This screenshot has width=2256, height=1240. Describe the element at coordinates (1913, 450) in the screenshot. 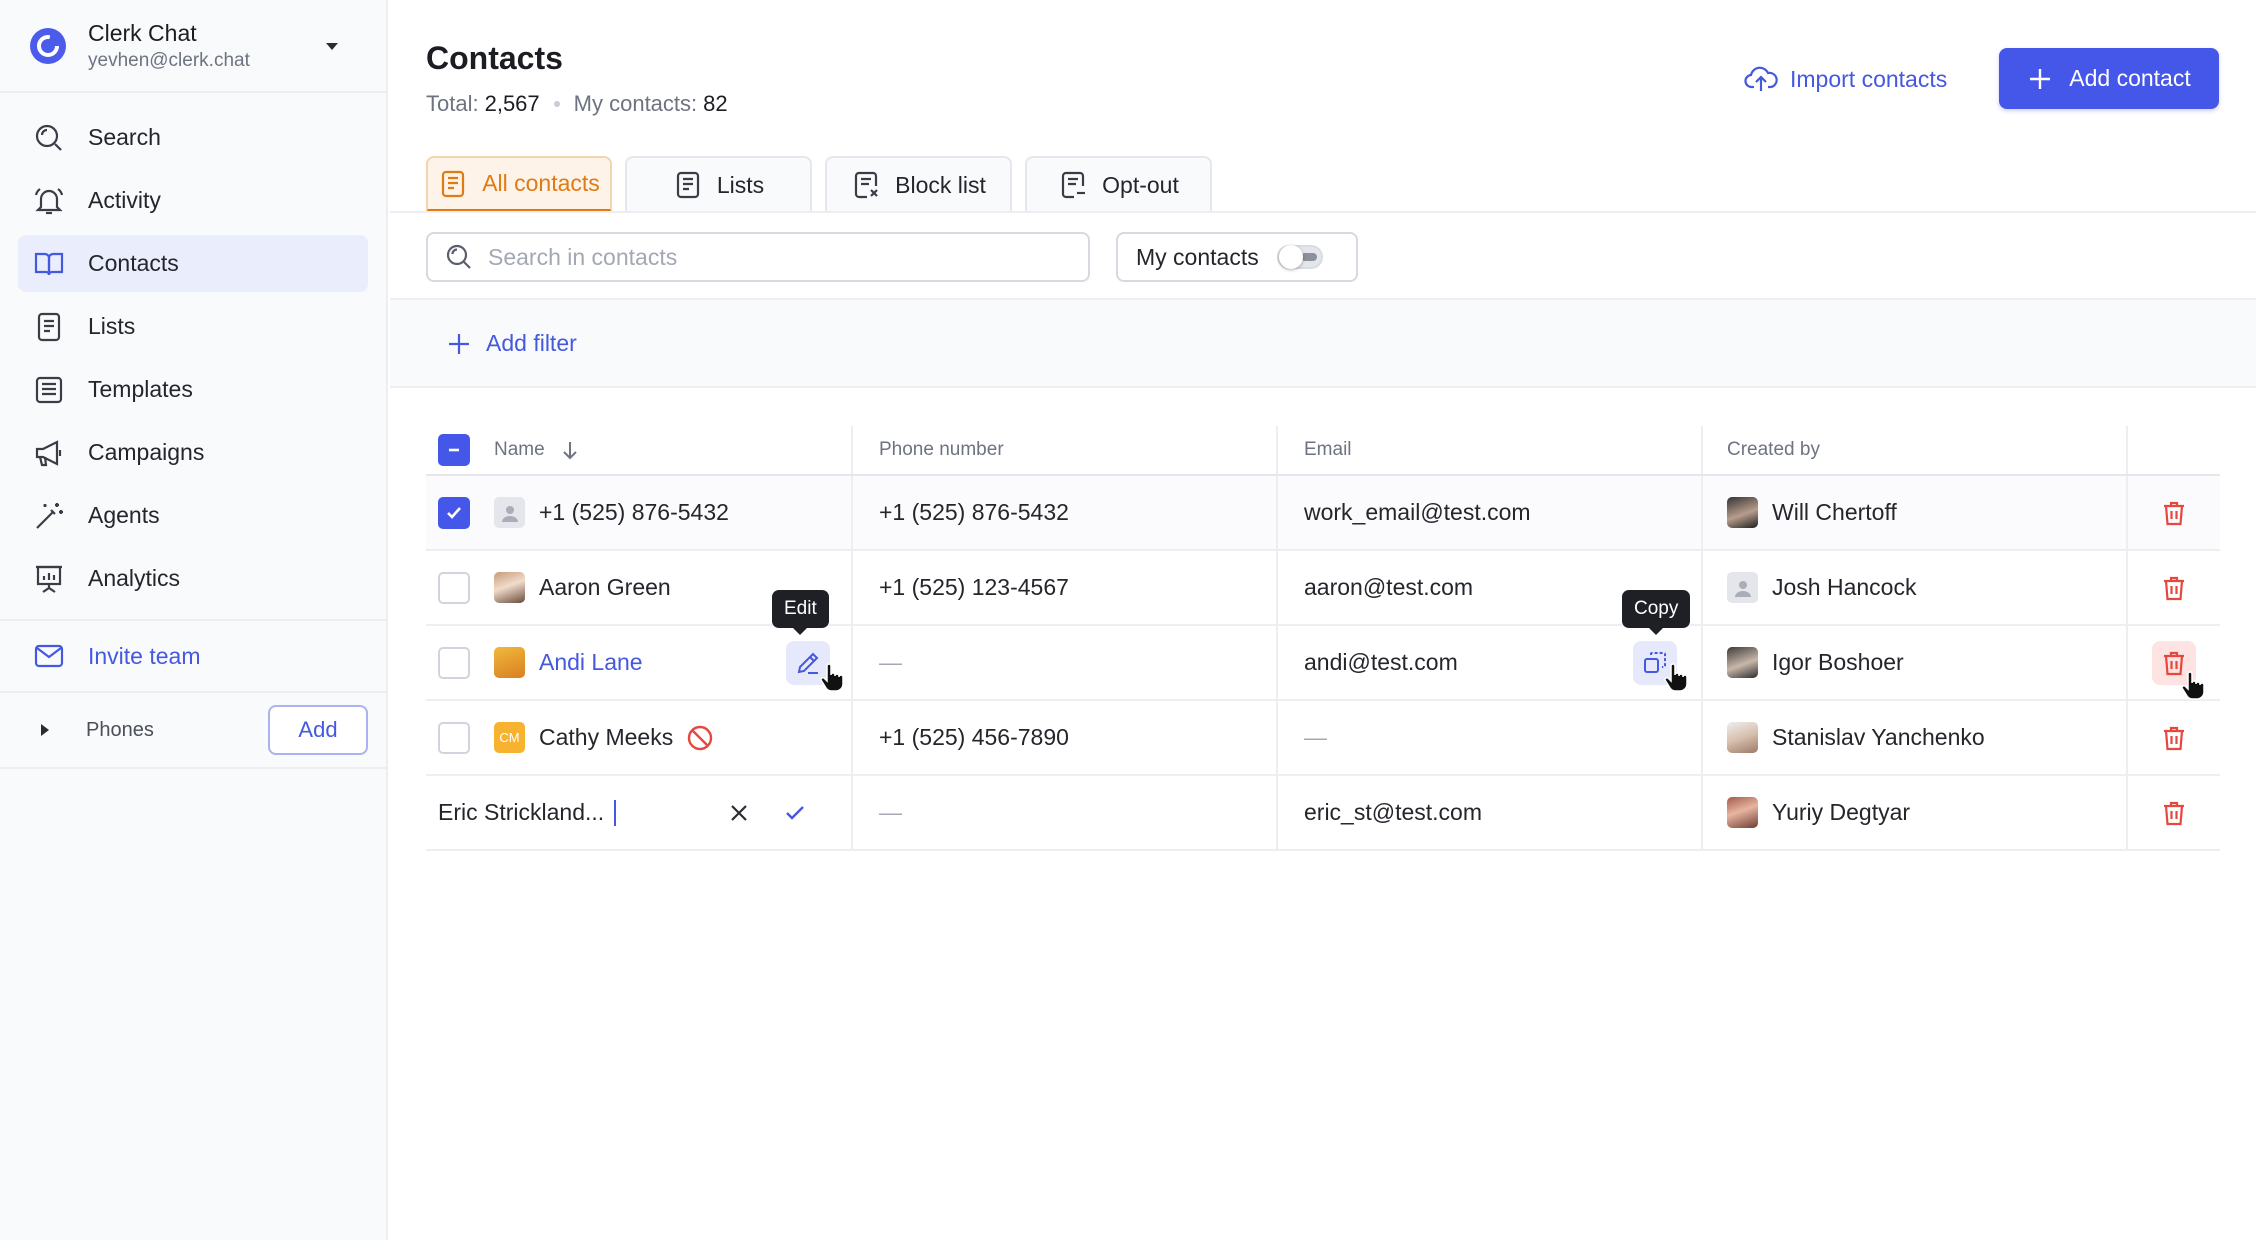

I see `column-header-created-by: Created by` at that location.